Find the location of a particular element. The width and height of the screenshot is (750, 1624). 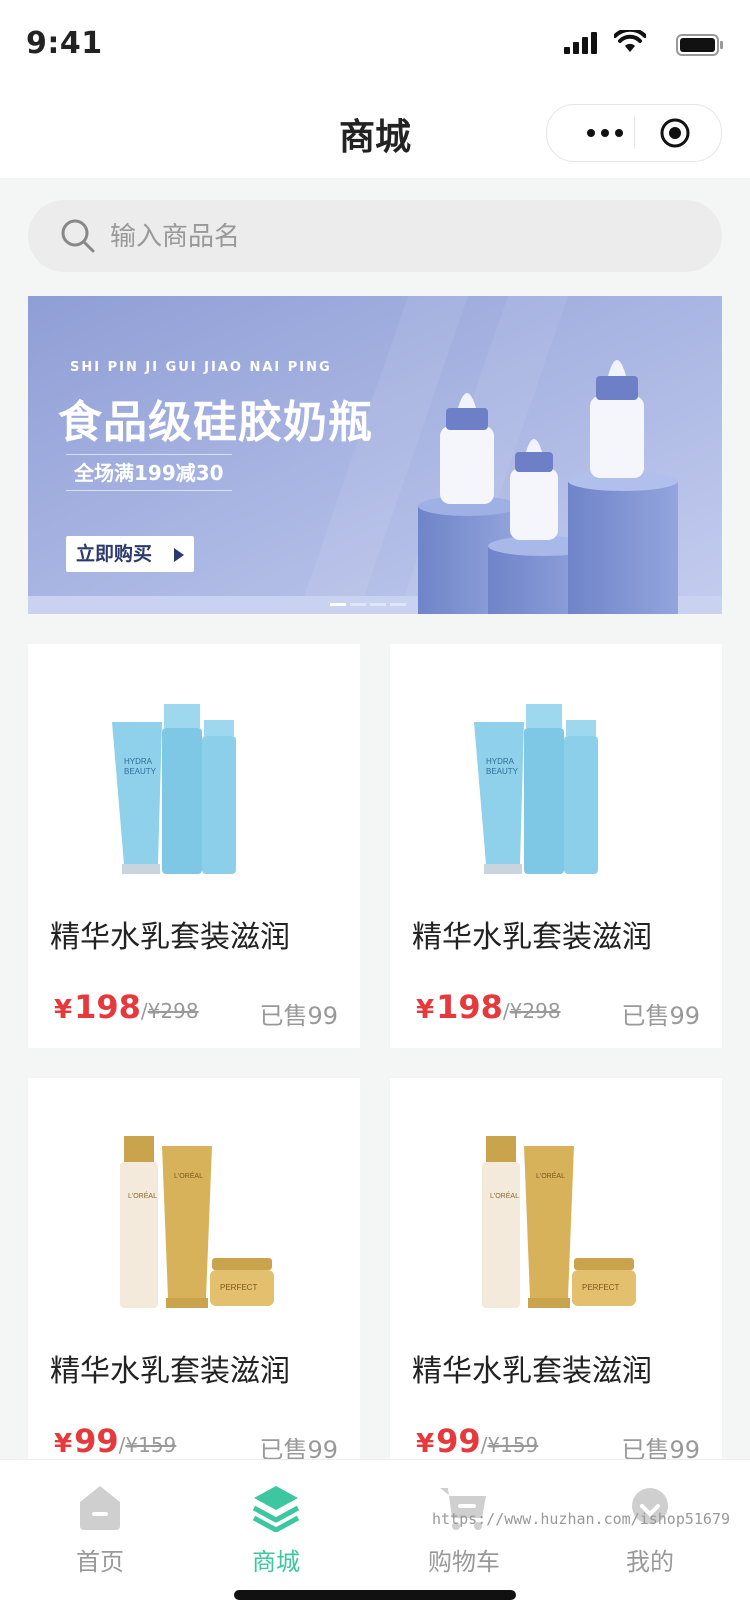

status-bar: 9:41 is located at coordinates (375, 44).